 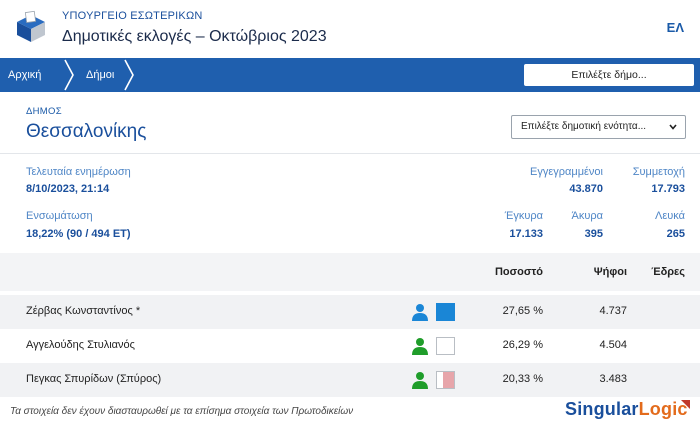 I want to click on candidate-votes: 4.737, so click(x=613, y=311).